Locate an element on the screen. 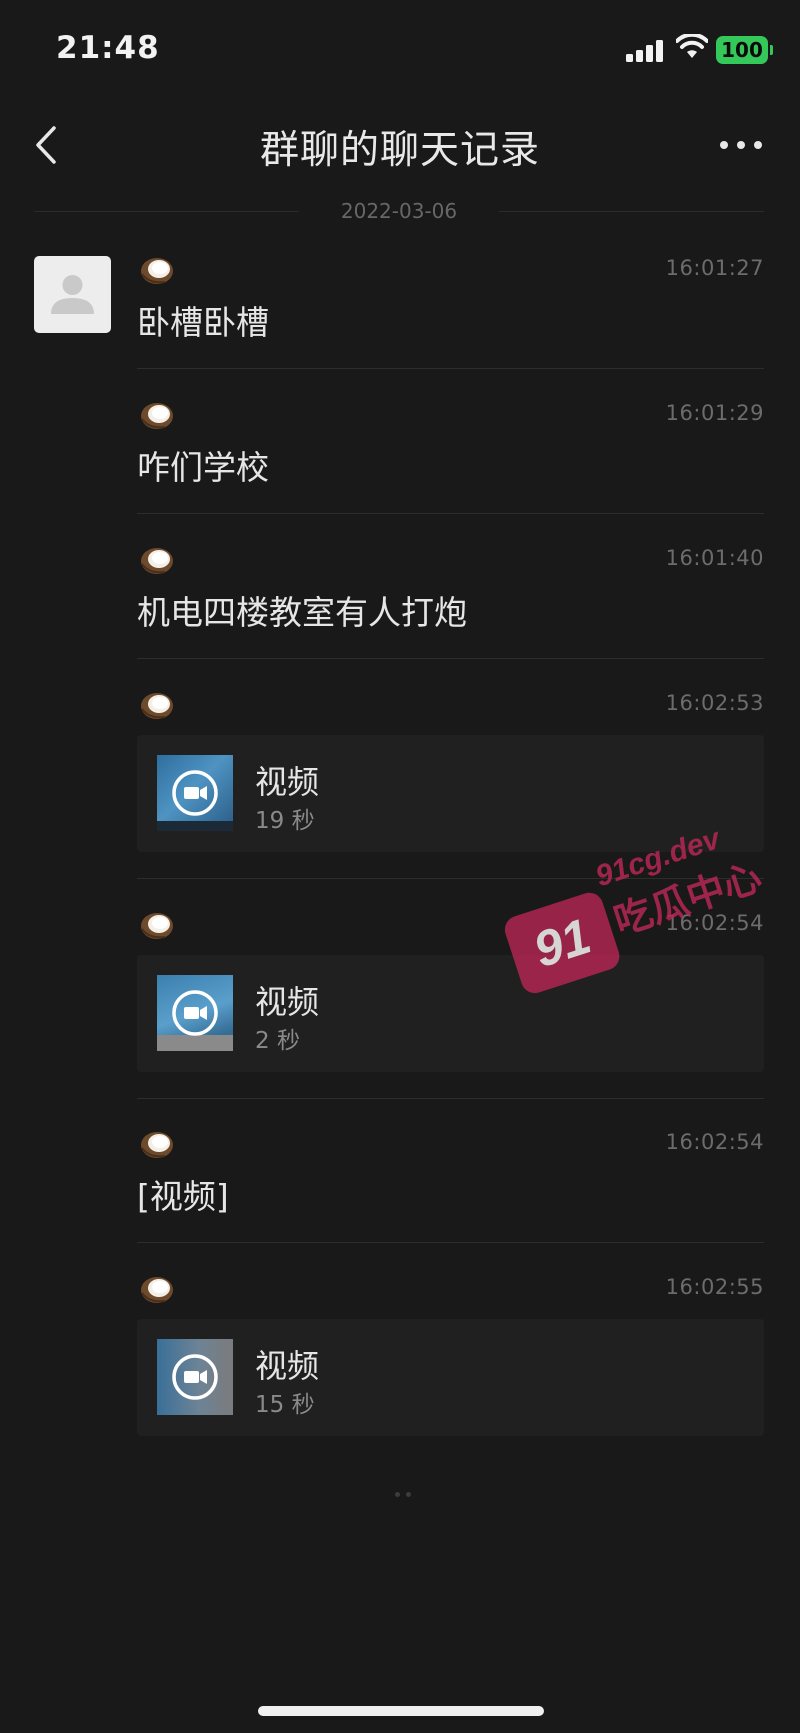  message-item: 16:01:27 卧槽卧槽 is located at coordinates (450, 312).